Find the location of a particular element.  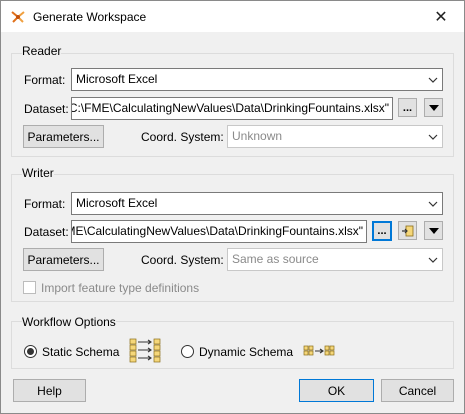

reader-format-value: Microsoft Excel is located at coordinates (117, 79).